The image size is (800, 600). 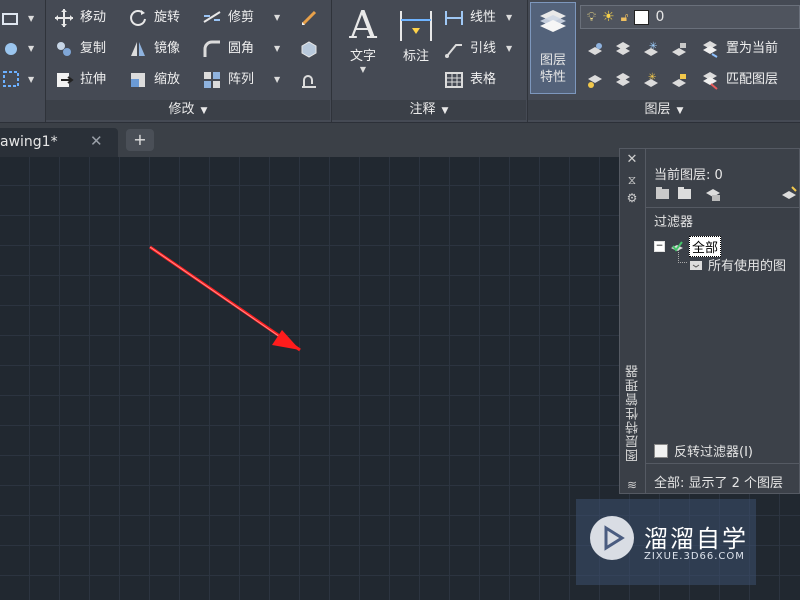 I want to click on rotate-label: 旋转, so click(x=167, y=17).